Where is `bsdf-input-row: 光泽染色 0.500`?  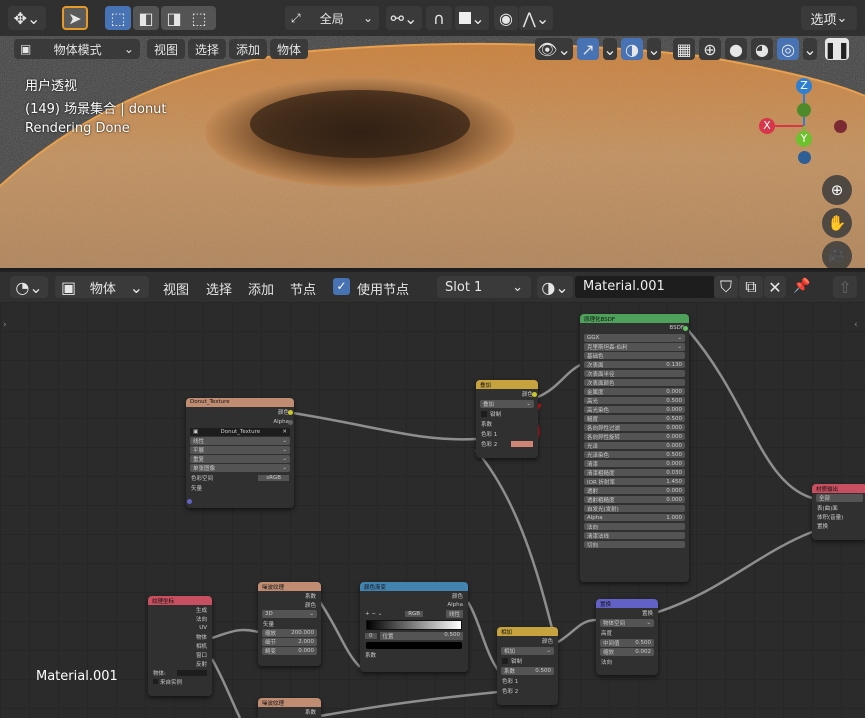
bsdf-input-row: 光泽染色 0.500 is located at coordinates (634, 455).